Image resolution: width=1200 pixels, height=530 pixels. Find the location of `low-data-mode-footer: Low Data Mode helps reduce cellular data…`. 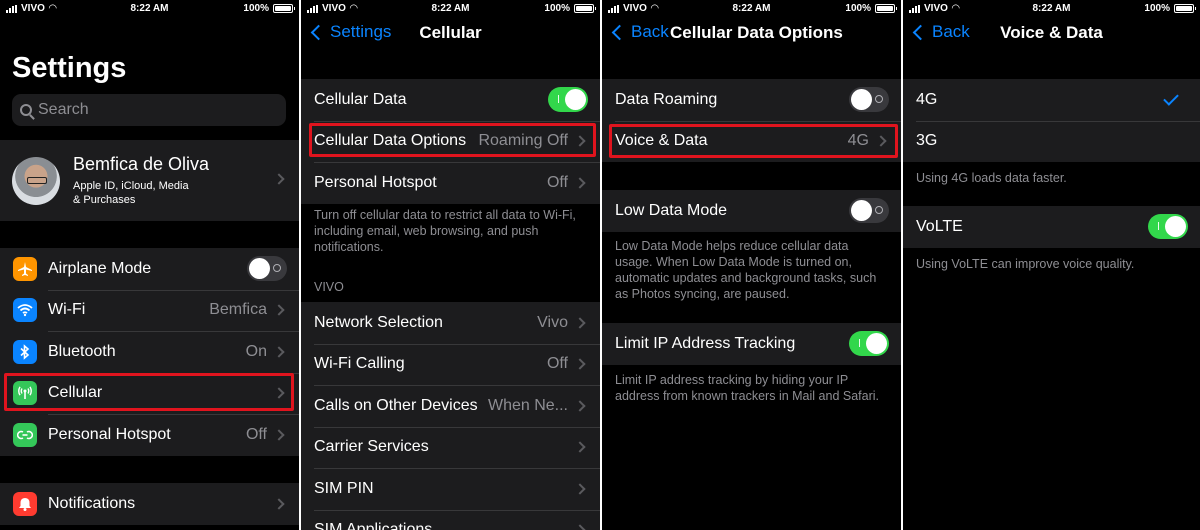

low-data-mode-footer: Low Data Mode helps reduce cellular data… is located at coordinates (746, 270).